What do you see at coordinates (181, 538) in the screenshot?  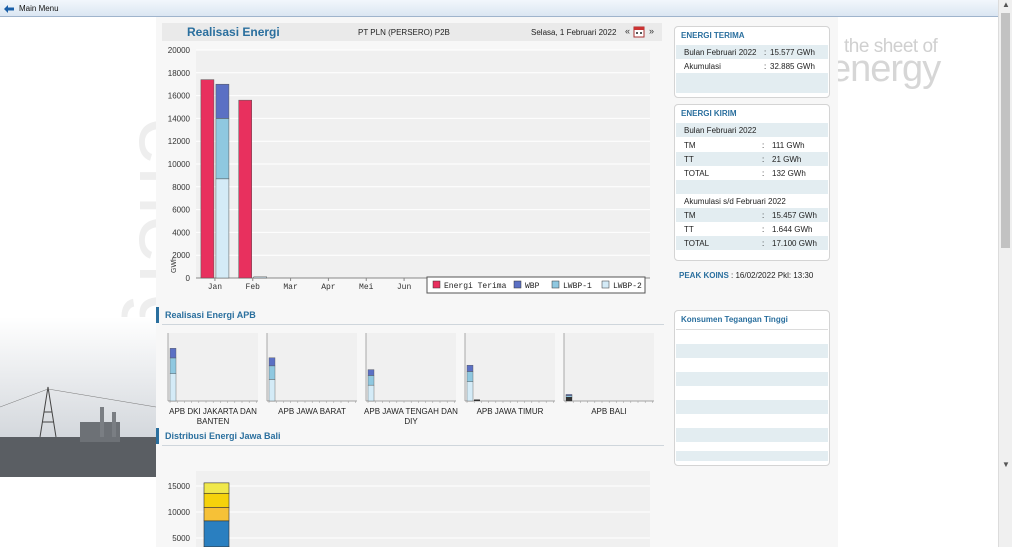 I see `dist-y-tick-label: 5000` at bounding box center [181, 538].